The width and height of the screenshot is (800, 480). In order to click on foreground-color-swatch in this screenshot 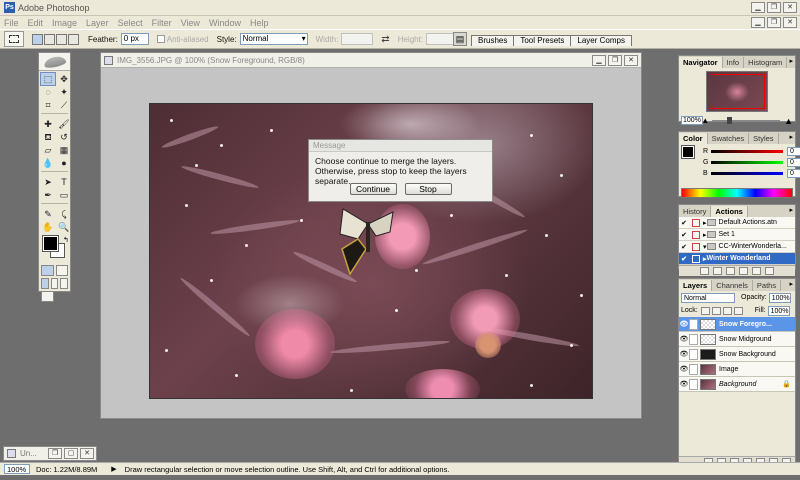, I will do `click(50, 243)`.